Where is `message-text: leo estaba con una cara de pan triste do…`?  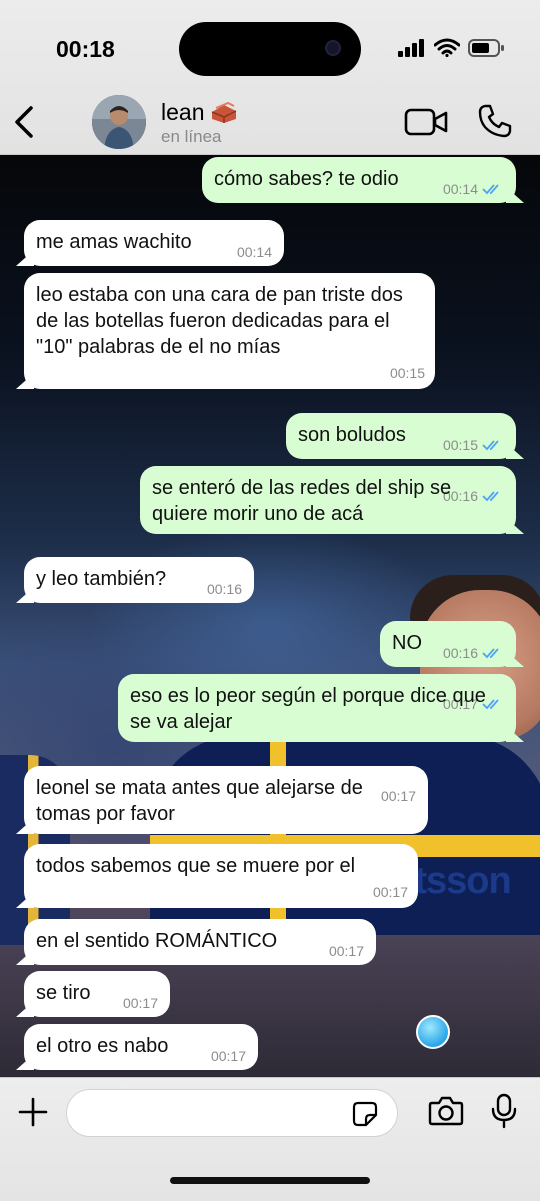 message-text: leo estaba con una cara de pan triste do… is located at coordinates (219, 321).